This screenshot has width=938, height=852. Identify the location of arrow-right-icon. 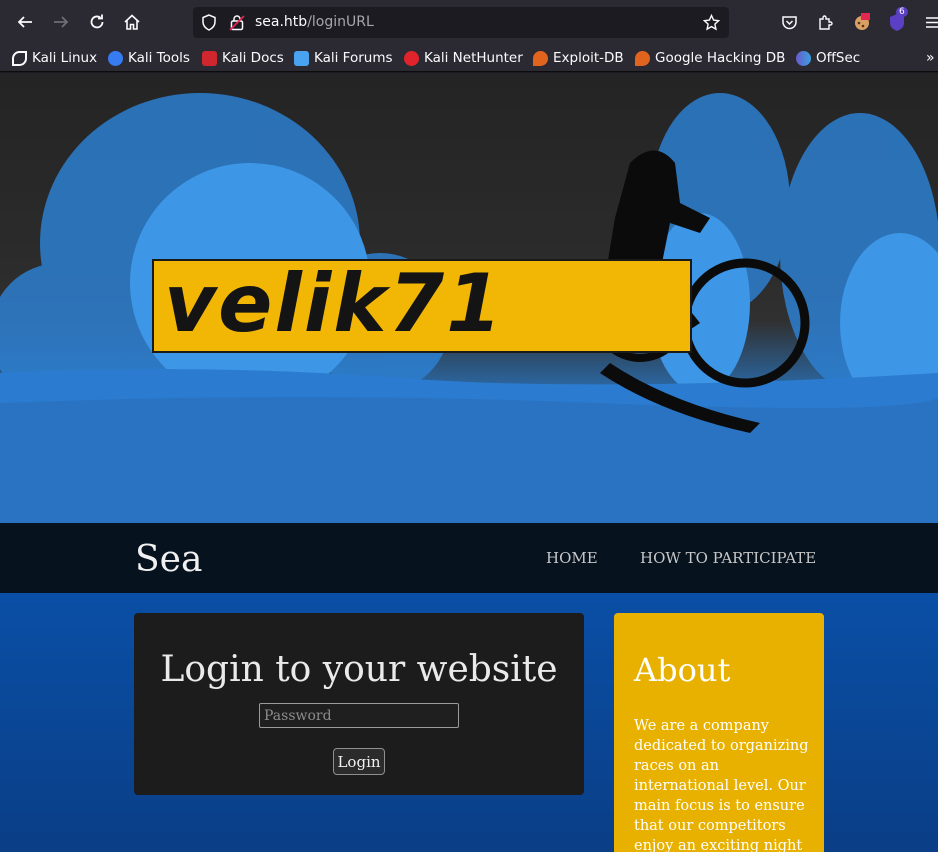
(61, 22).